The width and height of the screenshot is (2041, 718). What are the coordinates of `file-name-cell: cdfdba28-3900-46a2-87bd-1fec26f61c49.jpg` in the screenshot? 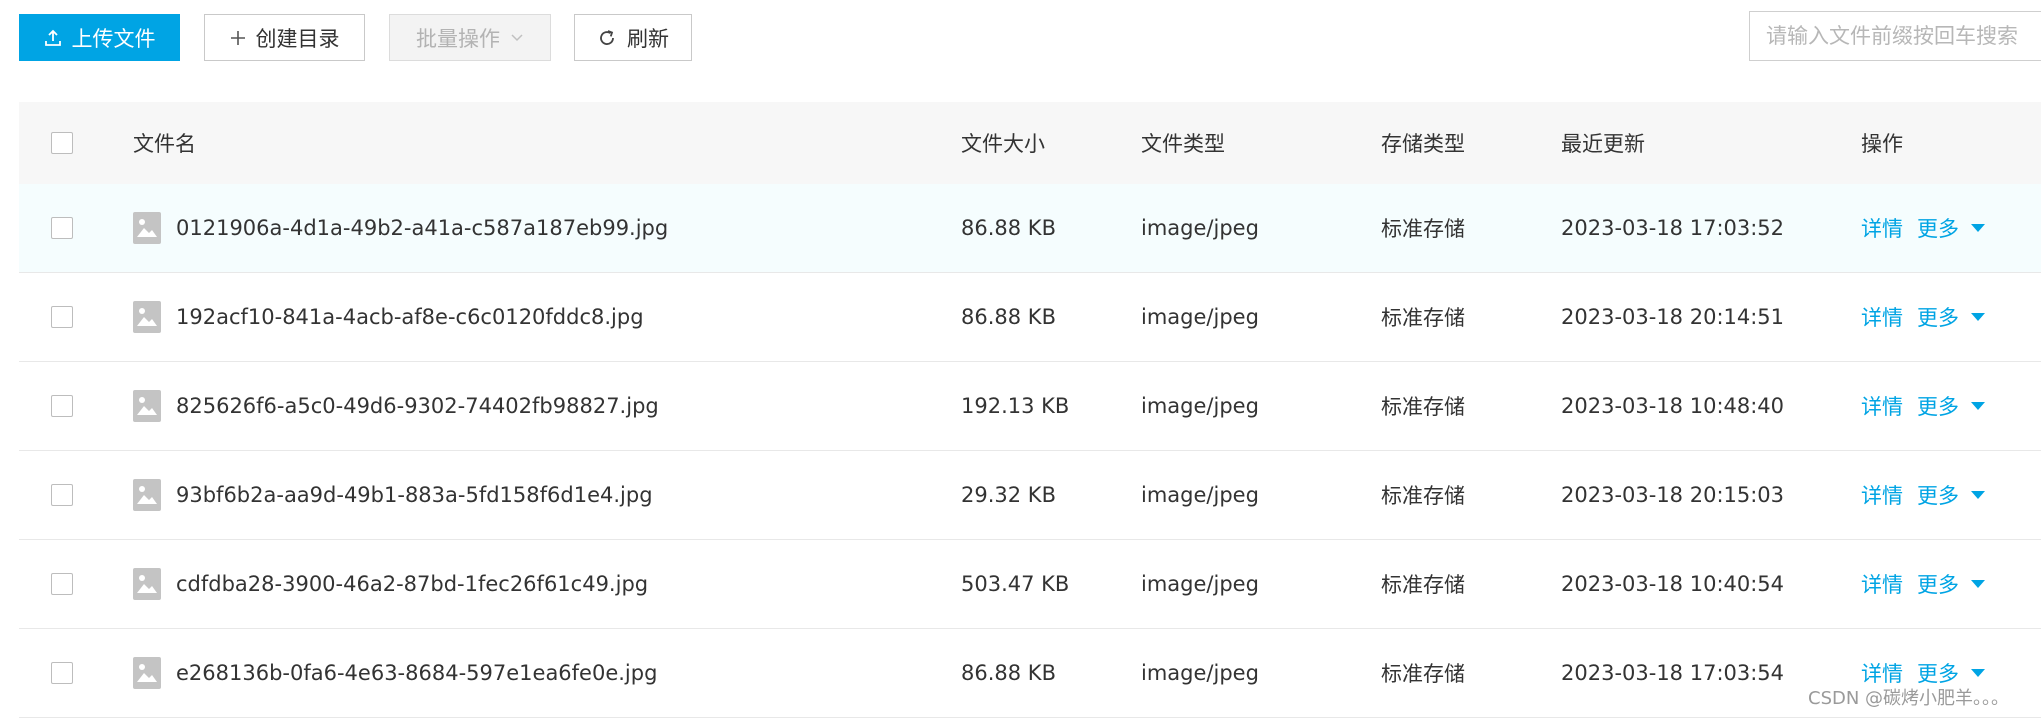 It's located at (390, 584).